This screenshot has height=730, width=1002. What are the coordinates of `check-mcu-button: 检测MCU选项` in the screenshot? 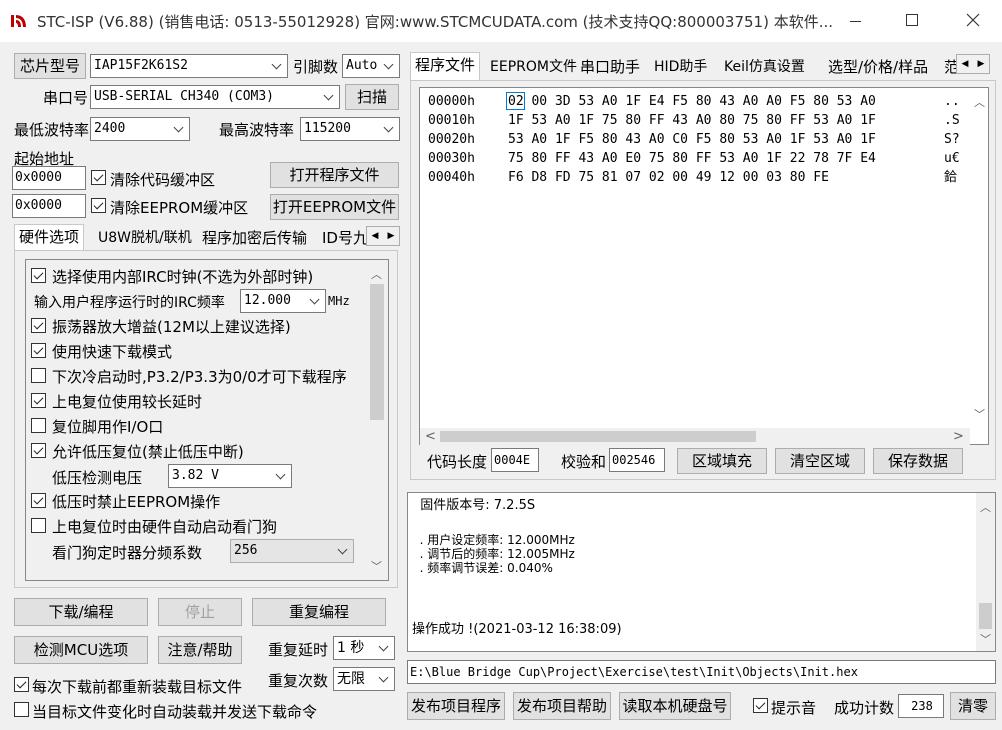 It's located at (81, 650).